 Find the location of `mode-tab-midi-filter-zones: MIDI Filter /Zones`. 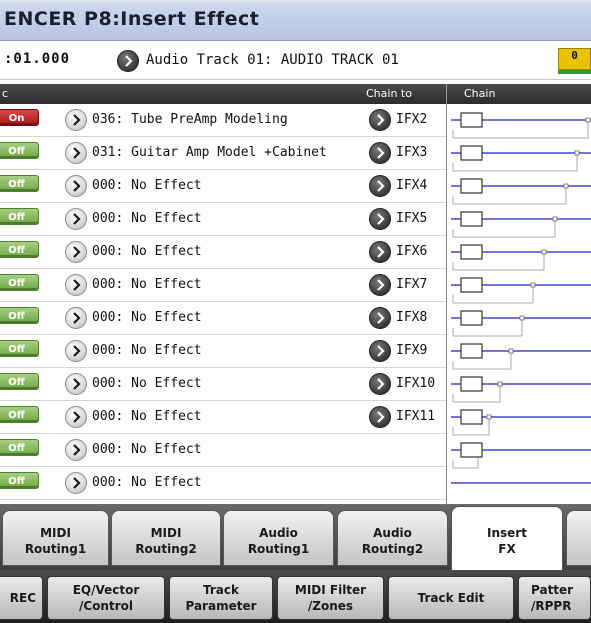

mode-tab-midi-filter-zones: MIDI Filter /Zones is located at coordinates (330, 598).